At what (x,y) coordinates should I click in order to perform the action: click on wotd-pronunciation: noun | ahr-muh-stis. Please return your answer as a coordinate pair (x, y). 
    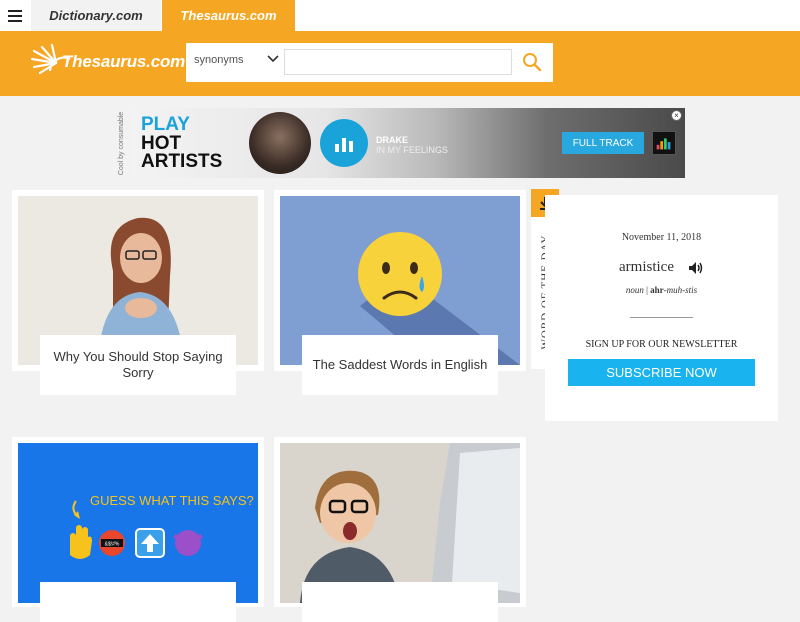
    Looking at the image, I should click on (661, 290).